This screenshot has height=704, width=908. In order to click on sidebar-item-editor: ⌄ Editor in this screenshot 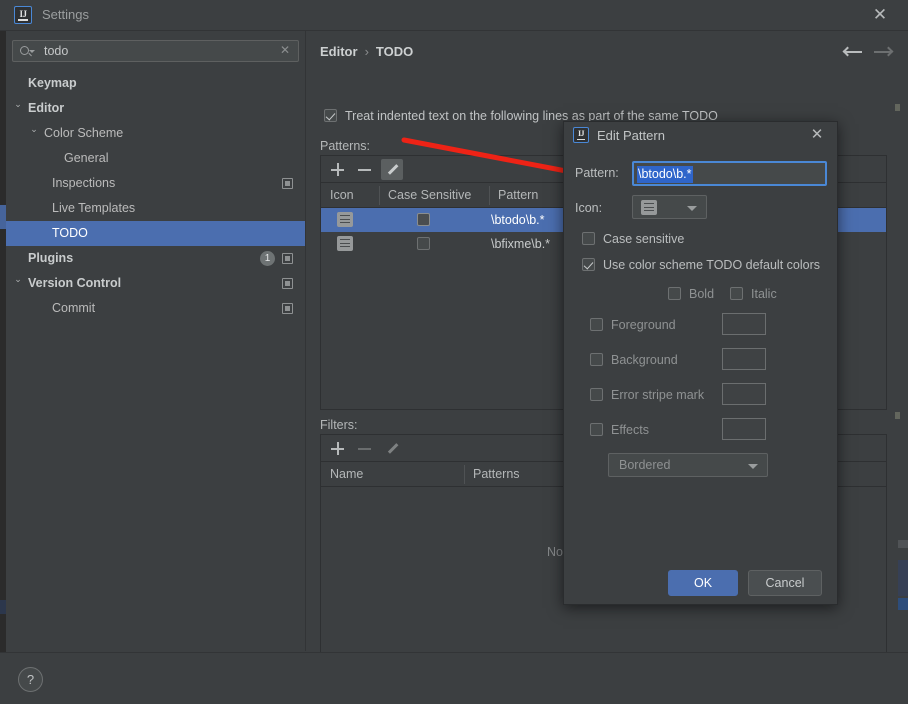, I will do `click(155, 108)`.